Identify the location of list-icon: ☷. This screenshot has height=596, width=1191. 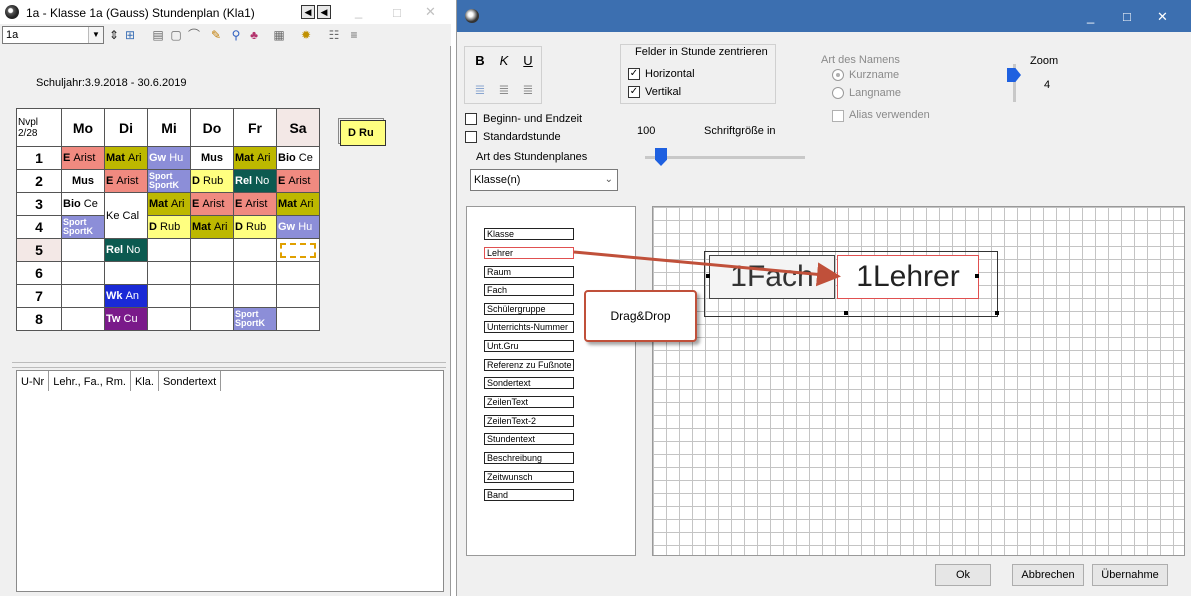
(334, 35).